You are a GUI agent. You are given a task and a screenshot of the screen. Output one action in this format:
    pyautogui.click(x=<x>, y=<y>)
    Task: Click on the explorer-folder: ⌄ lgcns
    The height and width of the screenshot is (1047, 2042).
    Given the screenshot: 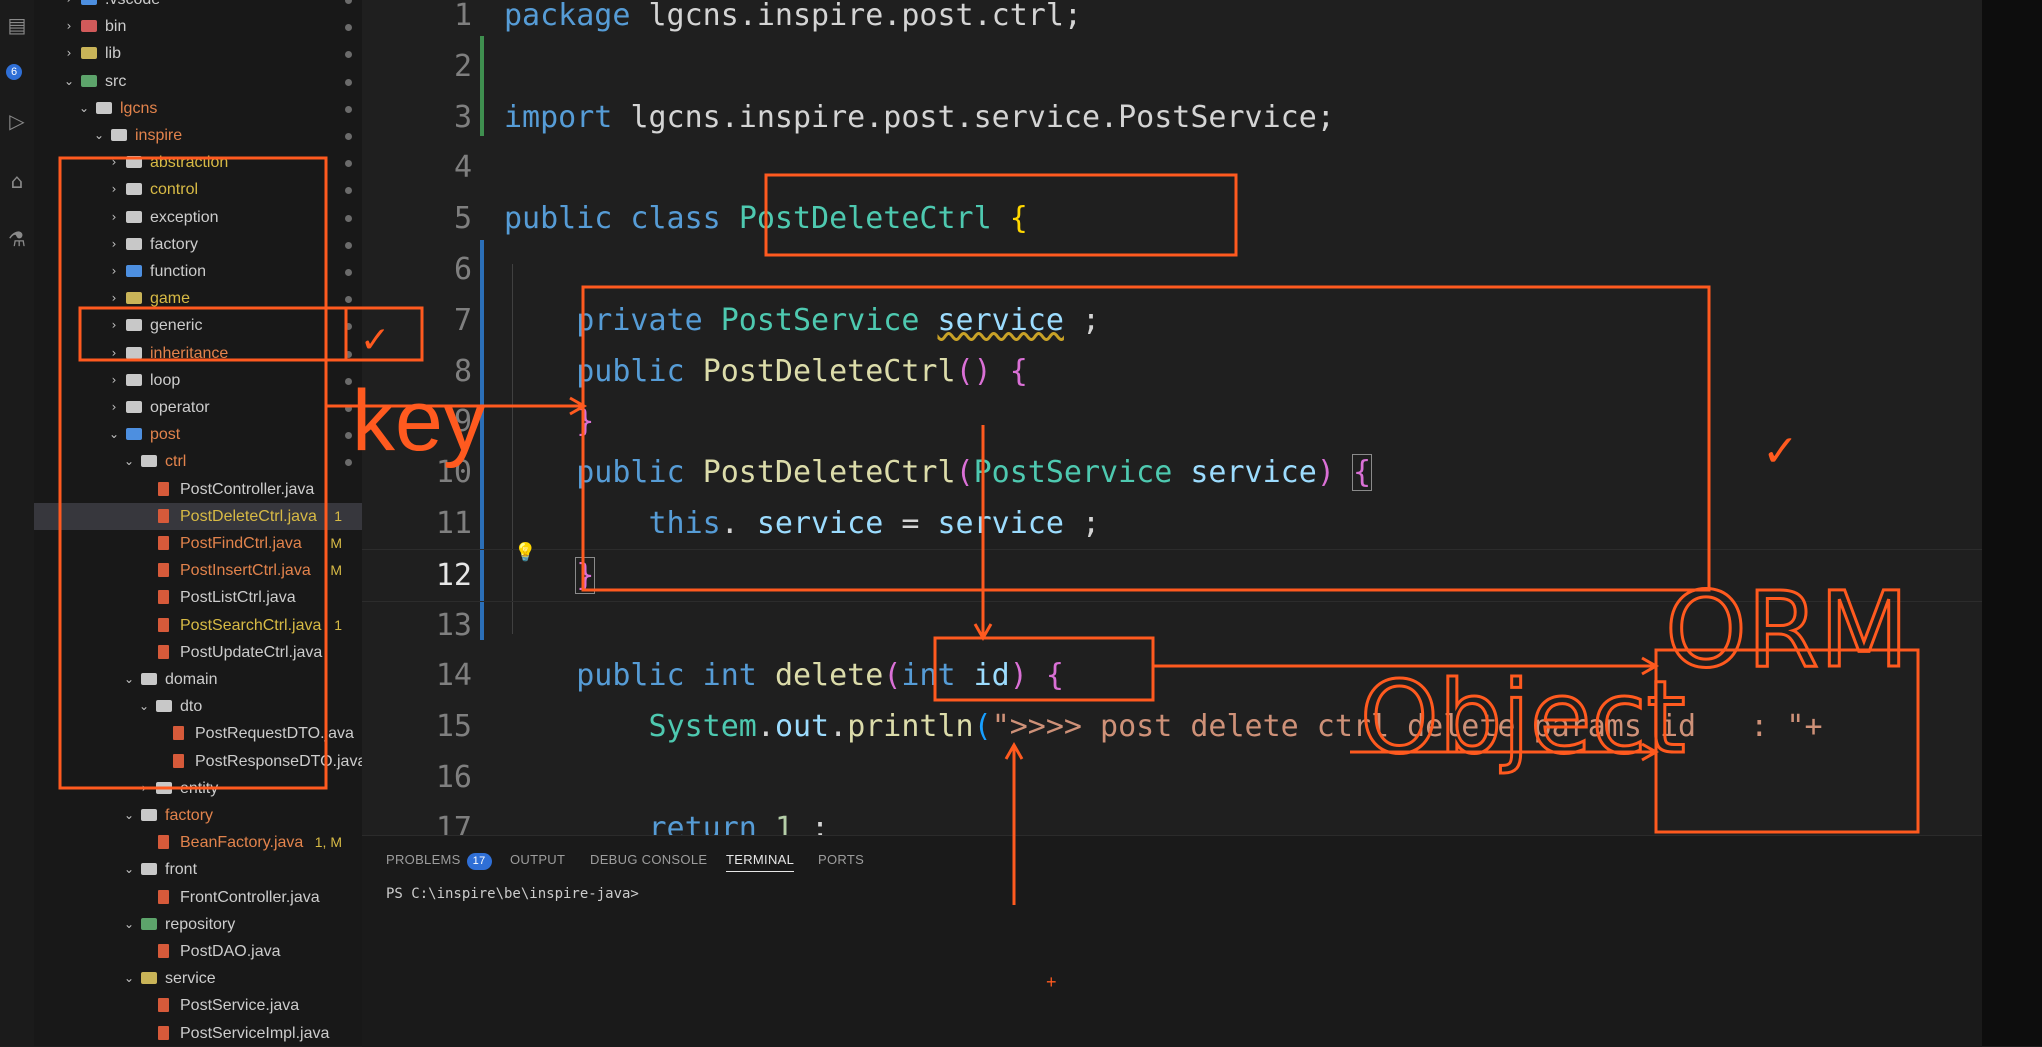 What is the action you would take?
    pyautogui.click(x=198, y=108)
    